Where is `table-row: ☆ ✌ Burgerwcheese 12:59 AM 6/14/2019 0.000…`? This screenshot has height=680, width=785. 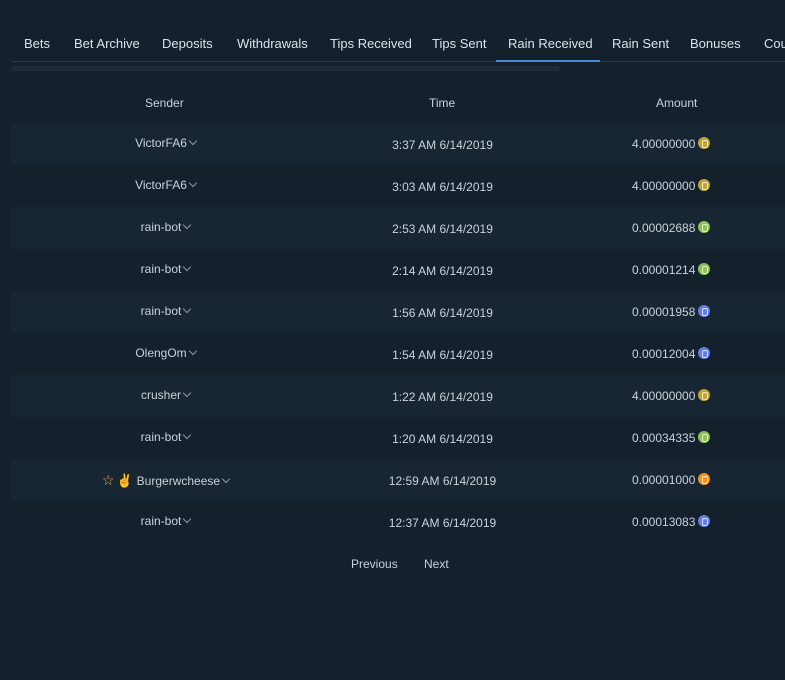
table-row: ☆ ✌ Burgerwcheese 12:59 AM 6/14/2019 0.000… is located at coordinates (398, 480).